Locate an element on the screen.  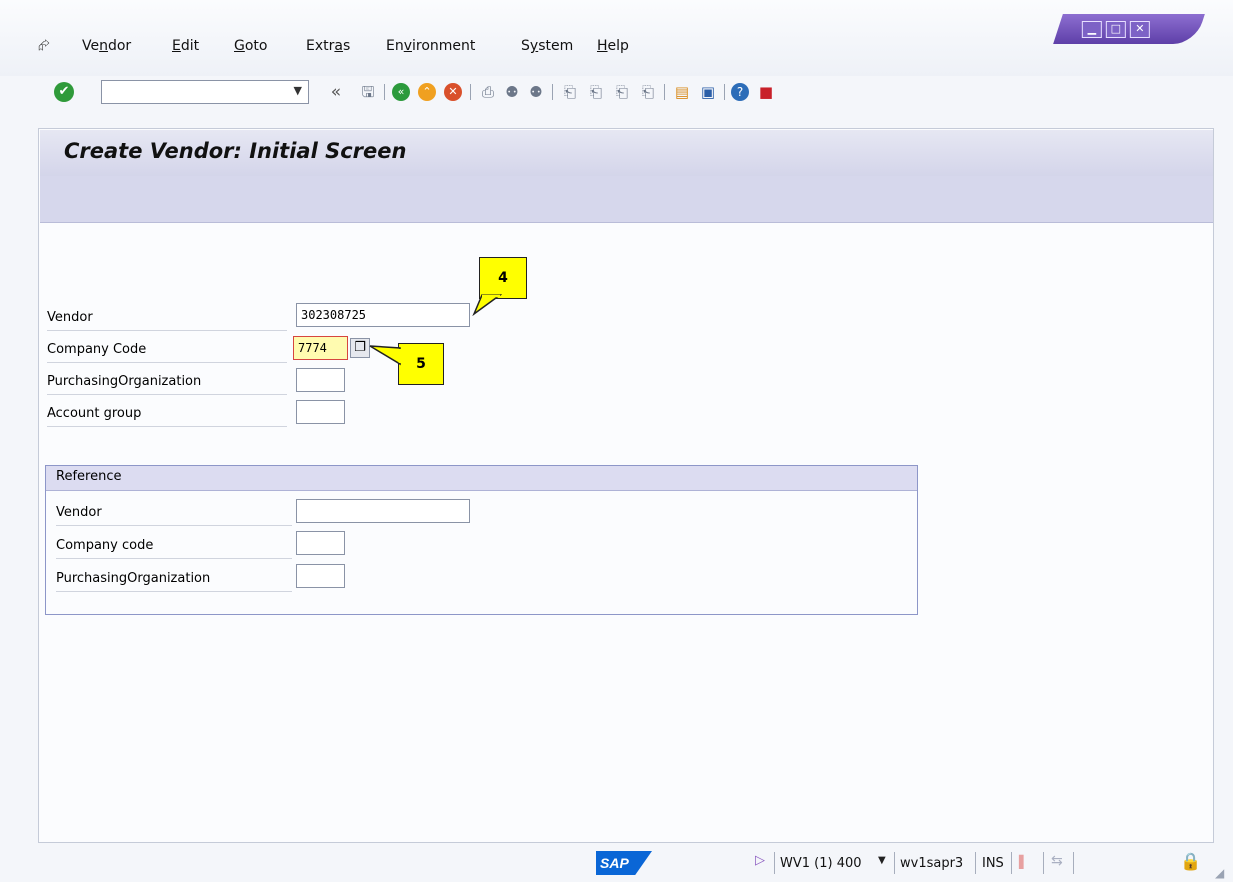
chevron-down-icon: ▼ is located at coordinates (298, 90).